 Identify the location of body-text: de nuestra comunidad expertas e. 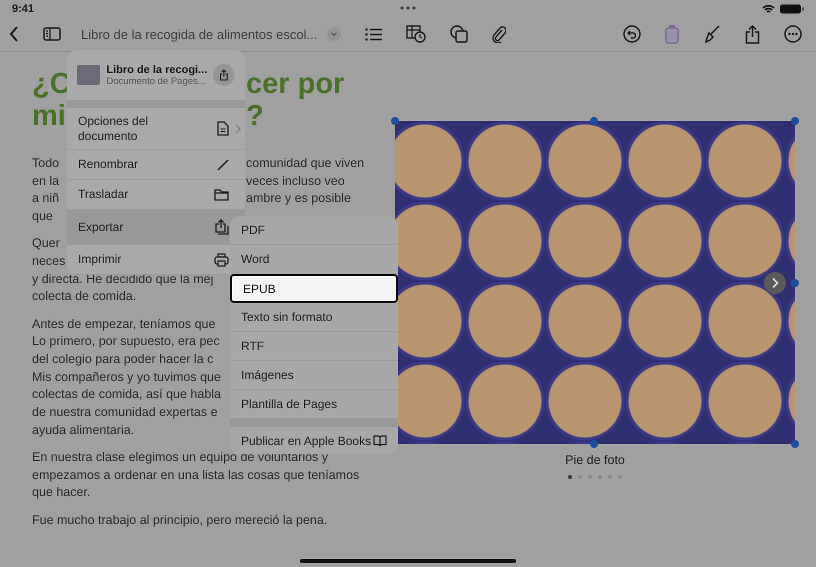
(125, 413).